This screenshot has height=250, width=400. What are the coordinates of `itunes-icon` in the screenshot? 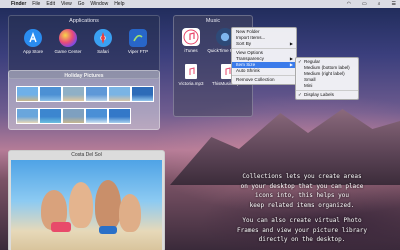 It's located at (191, 37).